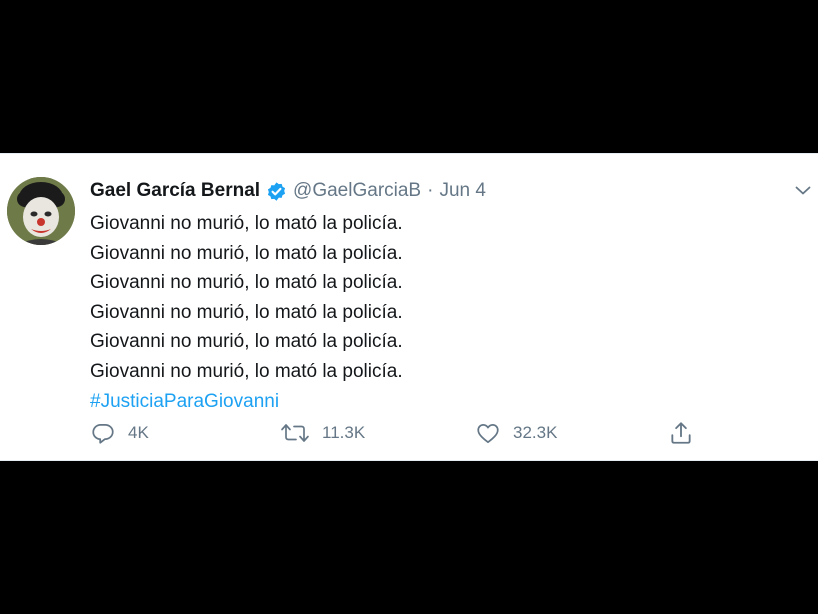  I want to click on share-button, so click(681, 433).